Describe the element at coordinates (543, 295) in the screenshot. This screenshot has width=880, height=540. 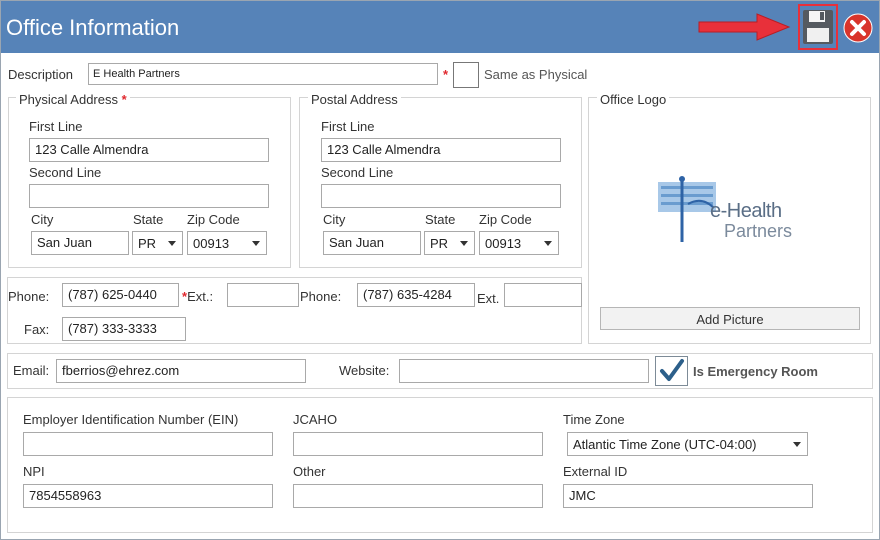
I see `ext2-input` at that location.